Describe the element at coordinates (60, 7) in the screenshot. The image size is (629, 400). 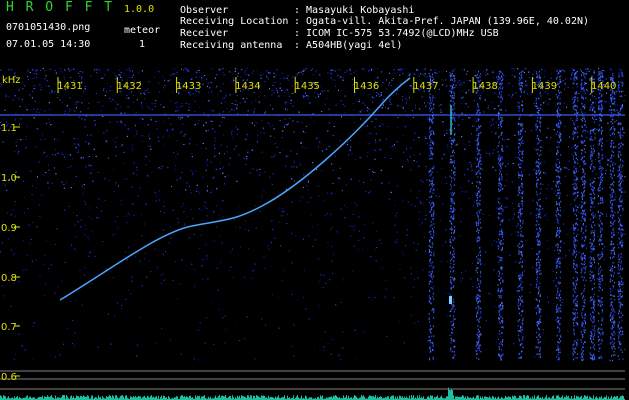
I see `app-name: H R O F F T` at that location.